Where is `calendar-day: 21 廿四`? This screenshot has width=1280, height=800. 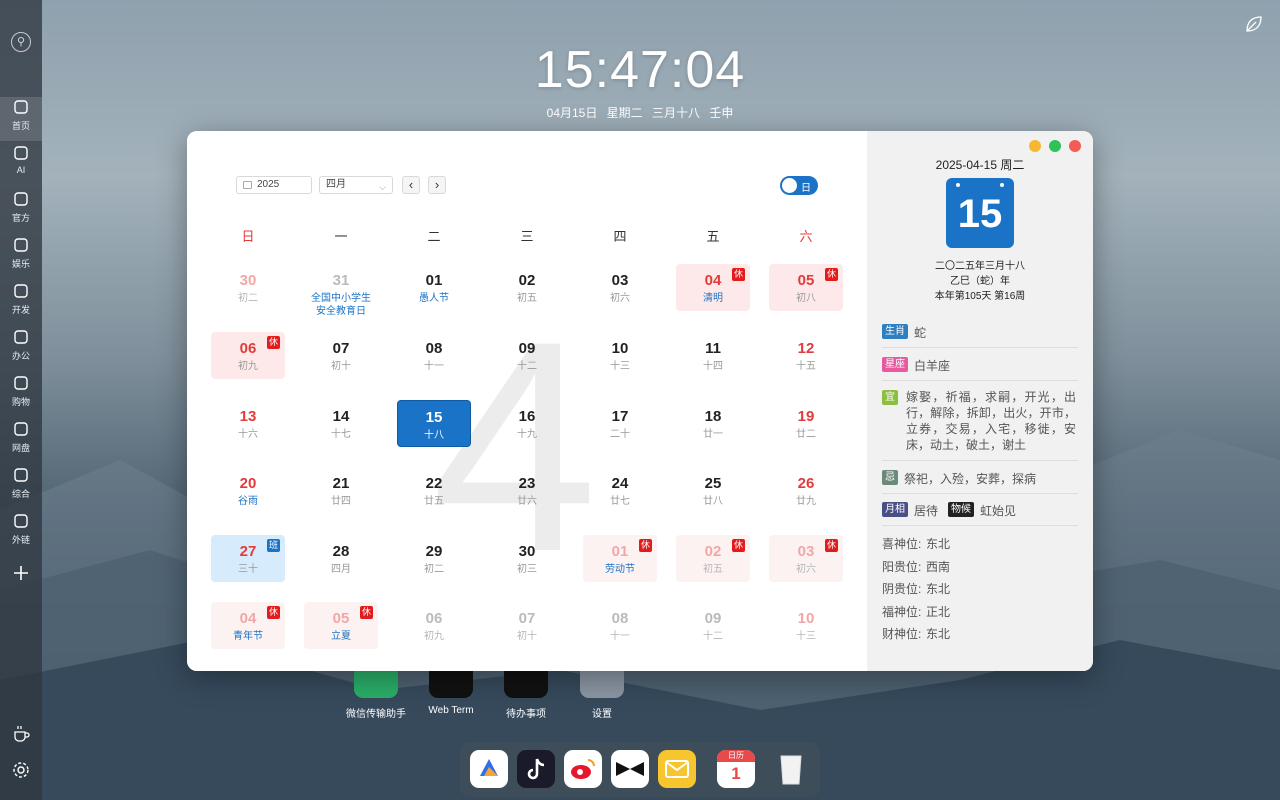
calendar-day: 21 廿四 is located at coordinates (341, 490).